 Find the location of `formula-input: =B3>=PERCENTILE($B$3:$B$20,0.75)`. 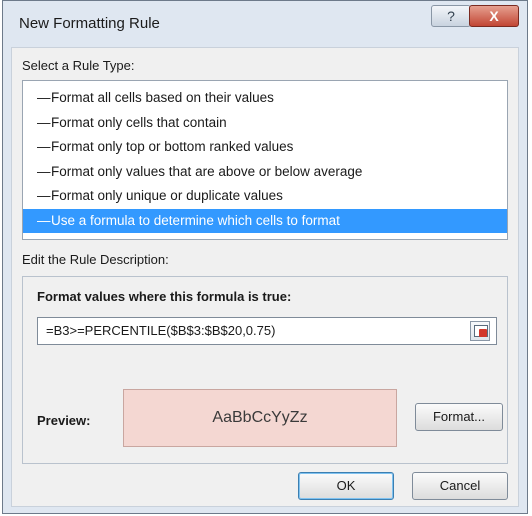

formula-input: =B3>=PERCENTILE($B$3:$B$20,0.75) is located at coordinates (267, 331).